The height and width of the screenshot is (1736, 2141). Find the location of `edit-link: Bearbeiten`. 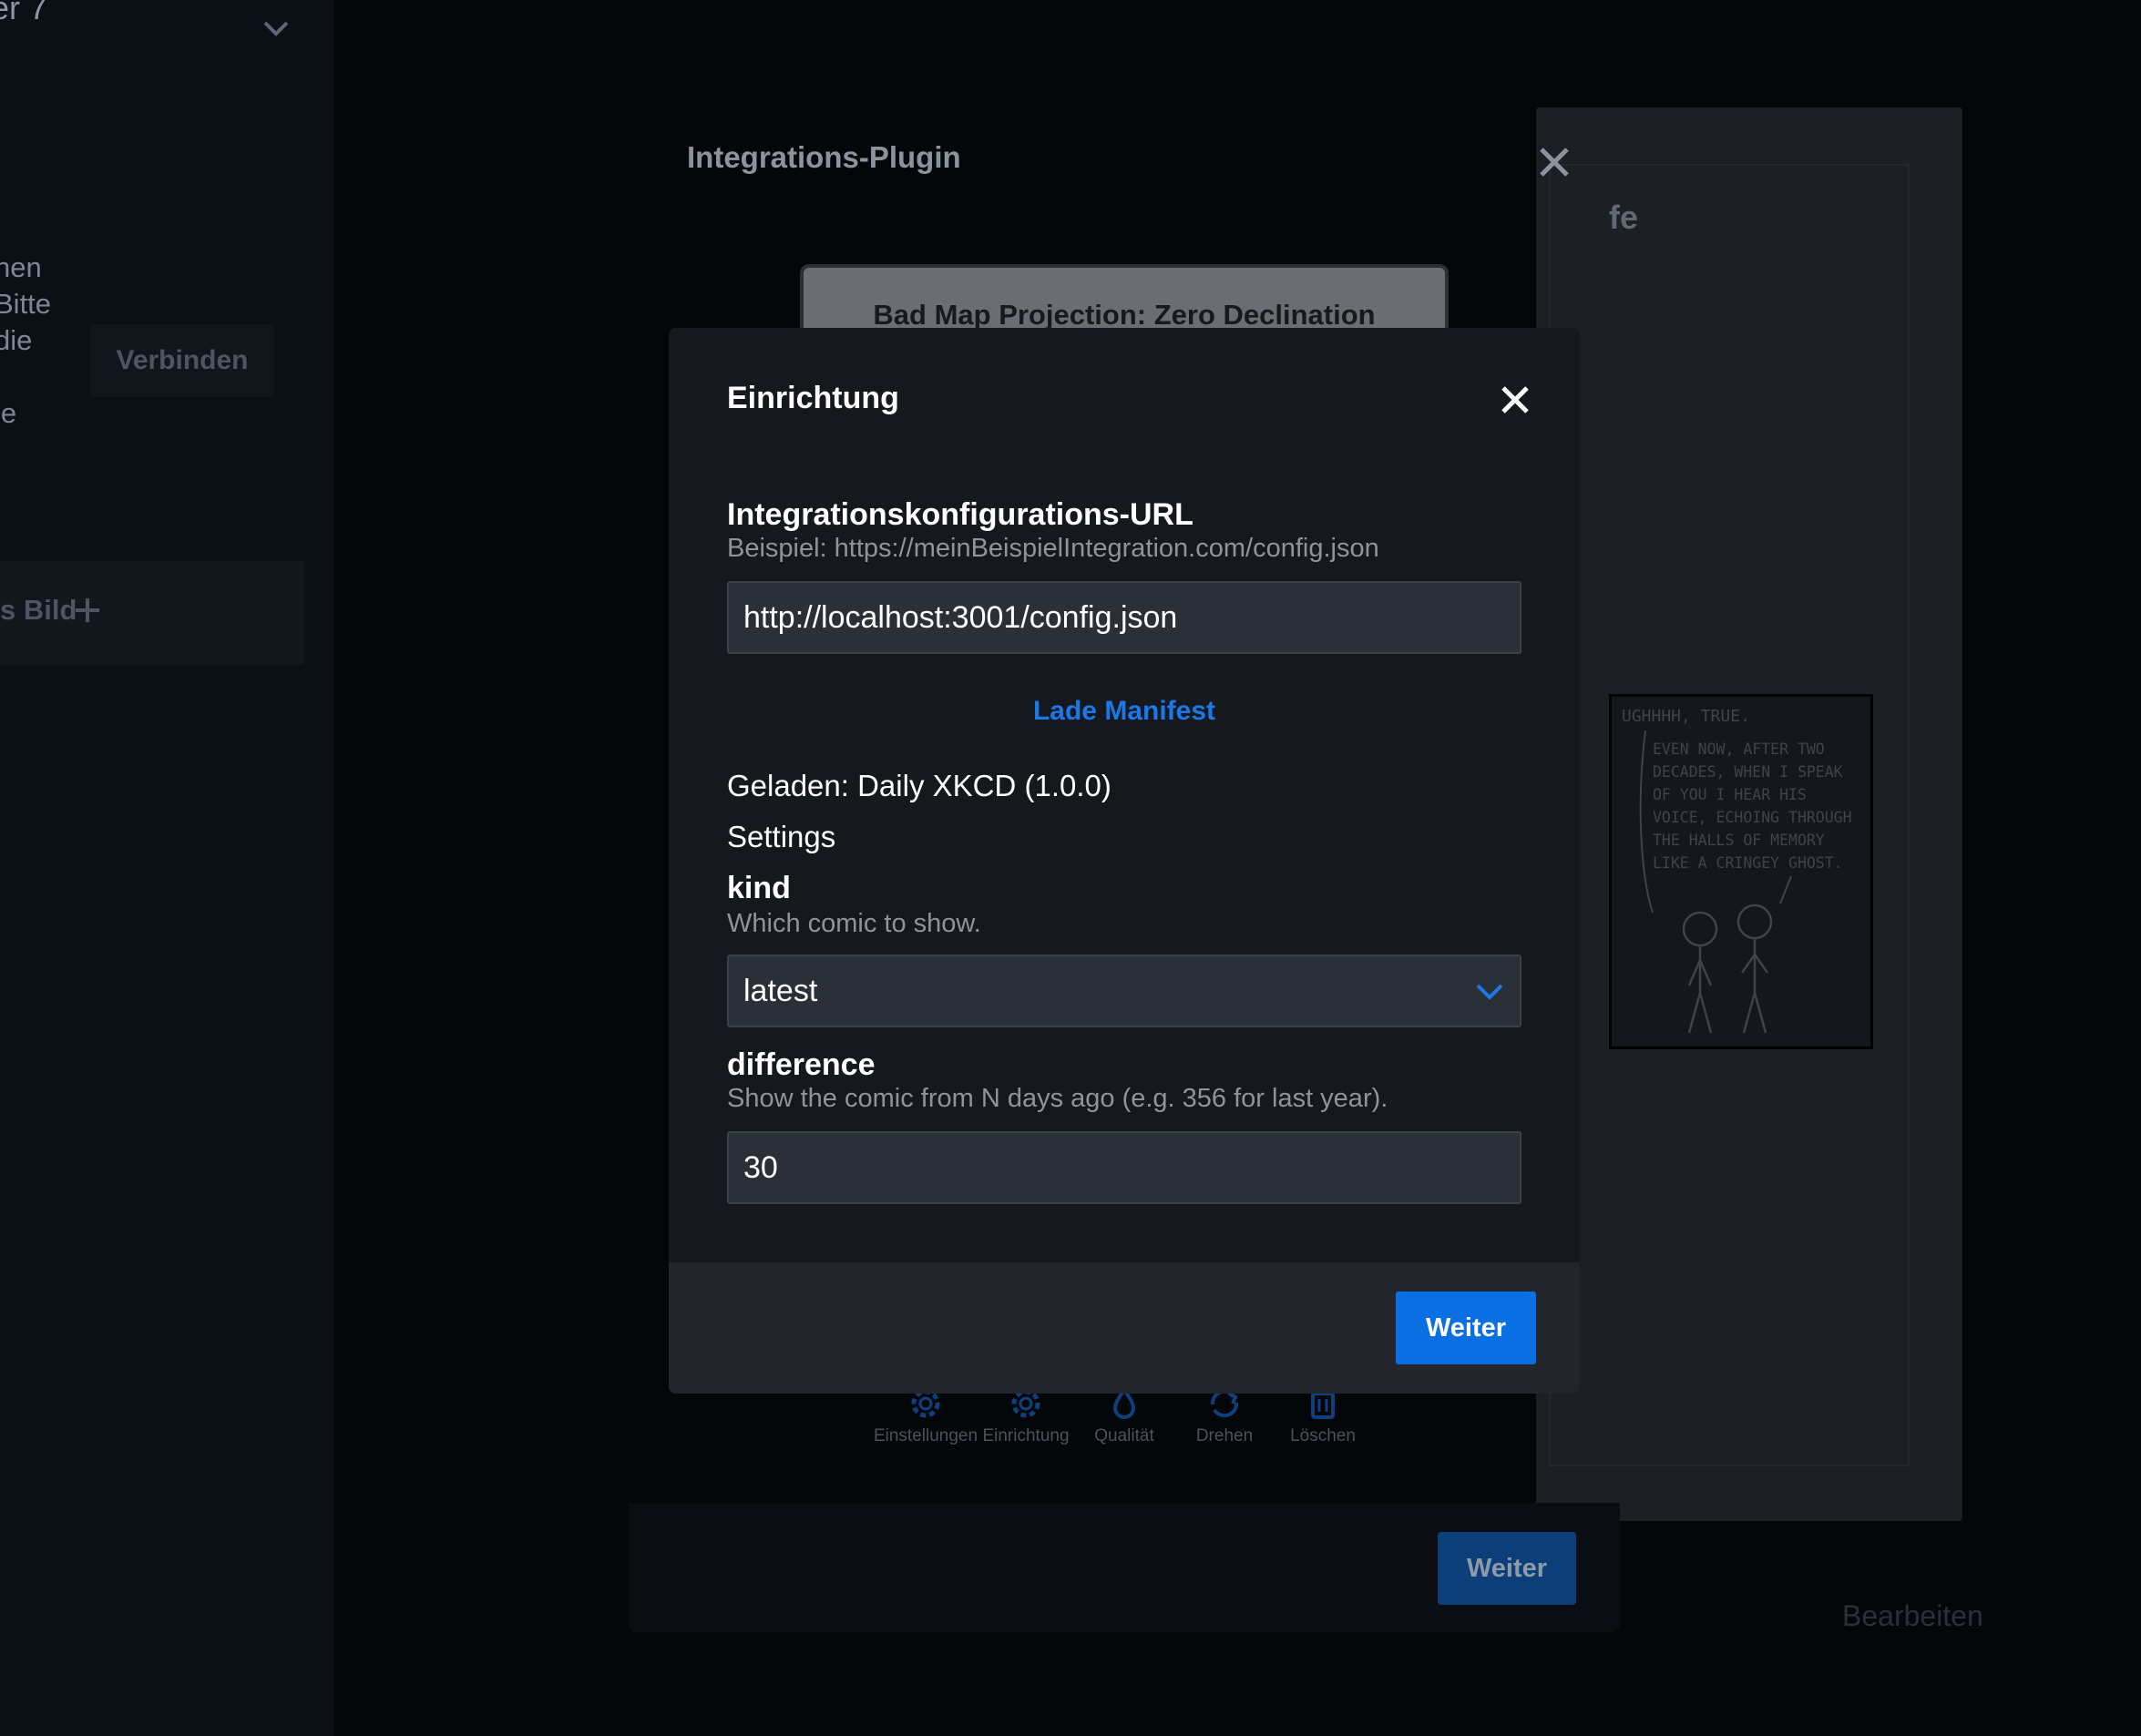

edit-link: Bearbeiten is located at coordinates (1912, 1616).